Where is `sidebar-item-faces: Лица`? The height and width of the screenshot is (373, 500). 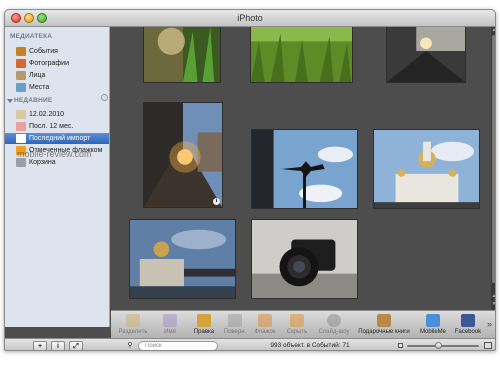
sidebar-item-faces: Лица is located at coordinates (57, 75).